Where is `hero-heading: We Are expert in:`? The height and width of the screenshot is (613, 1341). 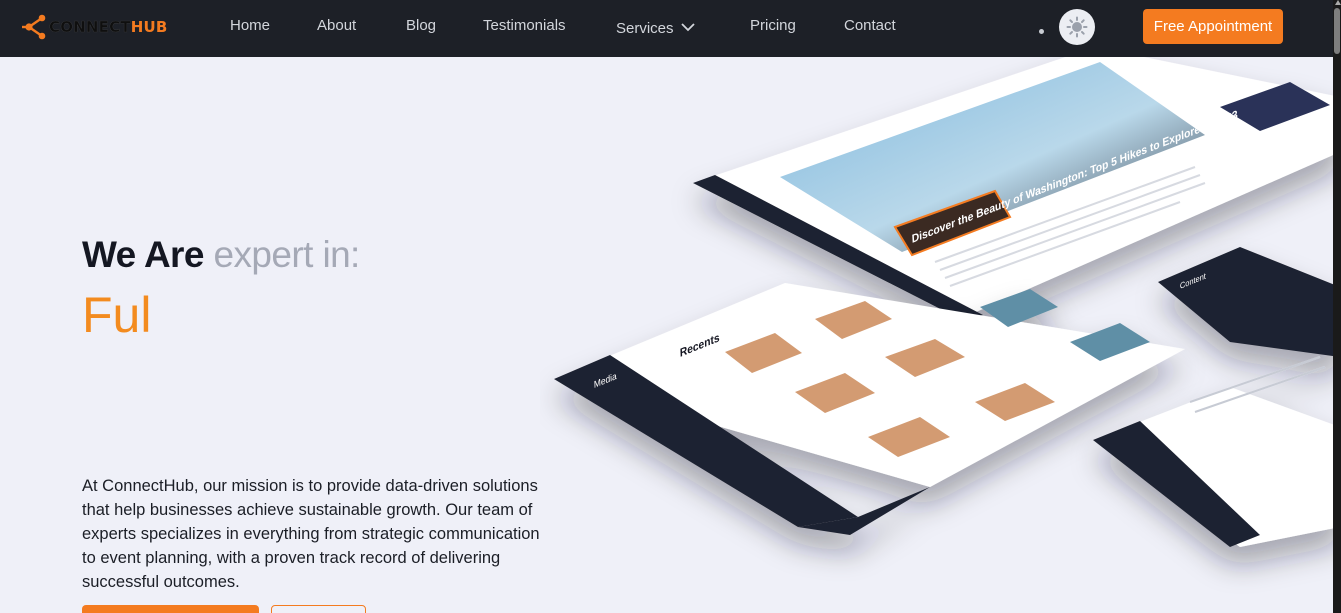
hero-heading: We Are expert in: is located at coordinates (221, 255).